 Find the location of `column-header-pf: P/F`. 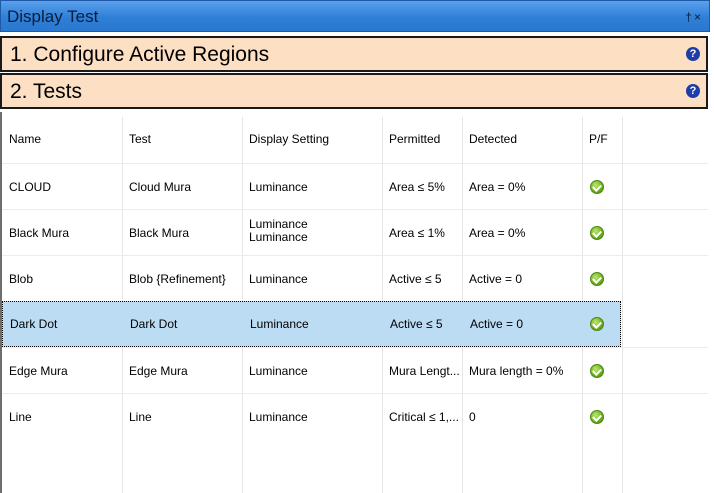

column-header-pf: P/F is located at coordinates (602, 139).